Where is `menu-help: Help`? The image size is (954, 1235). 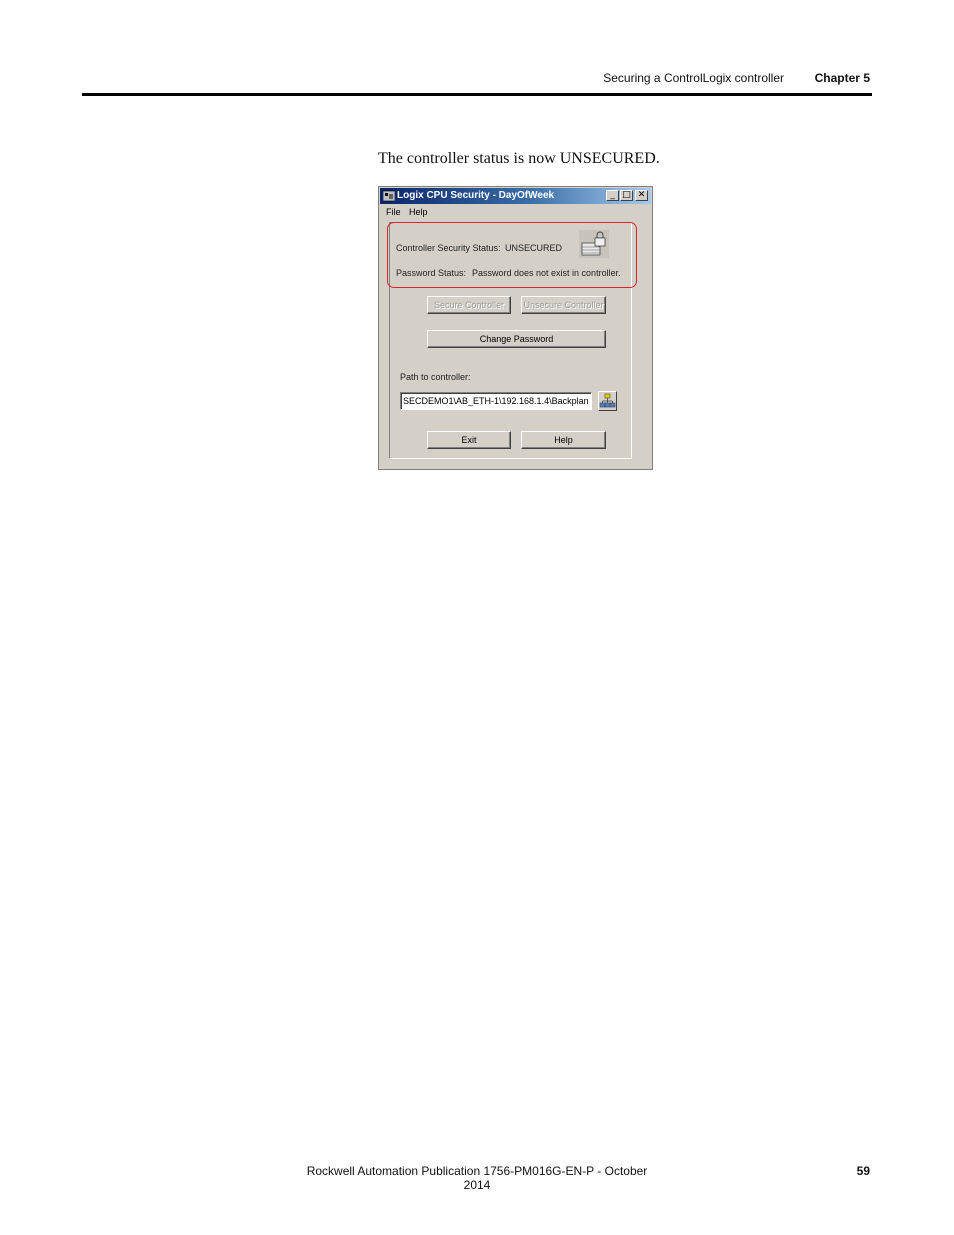 menu-help: Help is located at coordinates (418, 212).